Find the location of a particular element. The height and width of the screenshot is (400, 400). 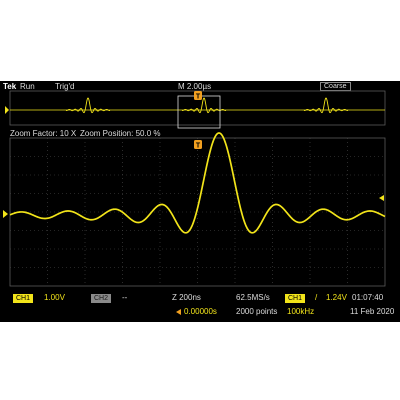

overview-ch1-marker is located at coordinates (7, 110).